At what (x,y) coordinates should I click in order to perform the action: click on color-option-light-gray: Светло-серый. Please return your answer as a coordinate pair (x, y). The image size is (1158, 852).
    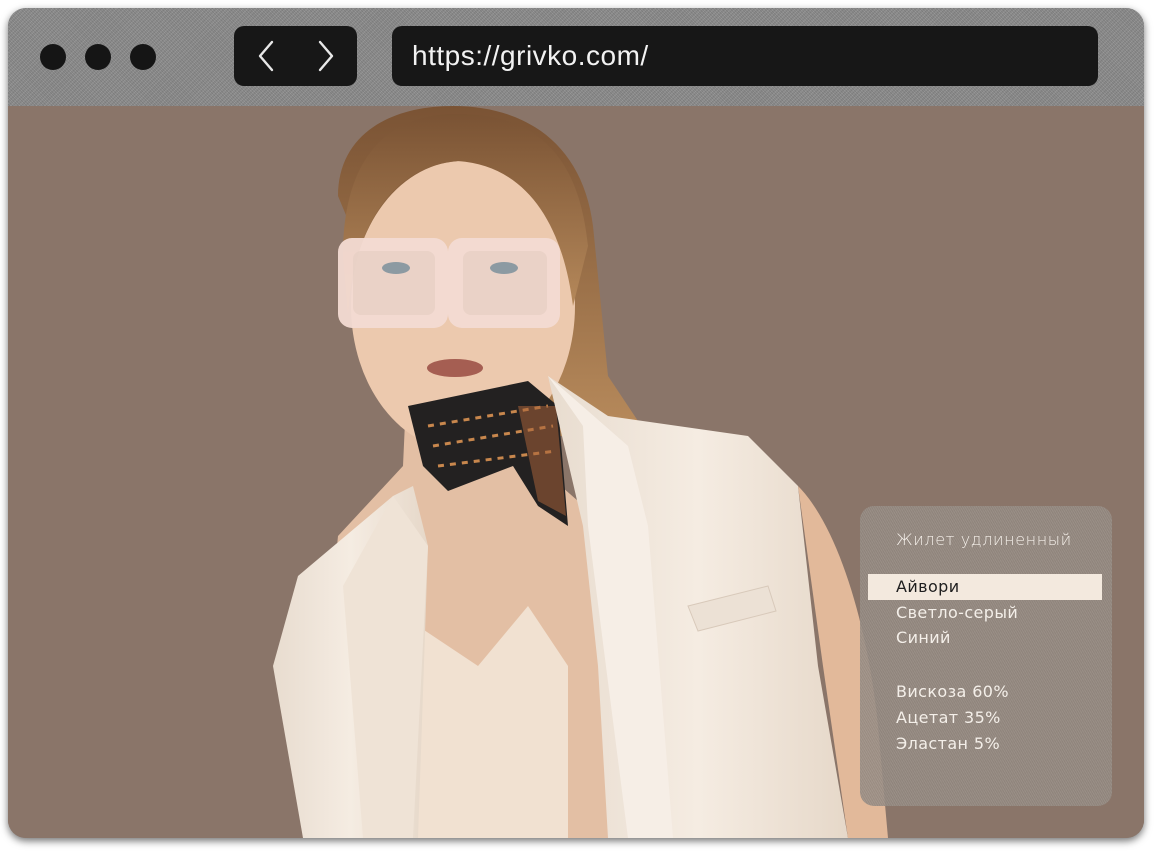
    Looking at the image, I should click on (985, 613).